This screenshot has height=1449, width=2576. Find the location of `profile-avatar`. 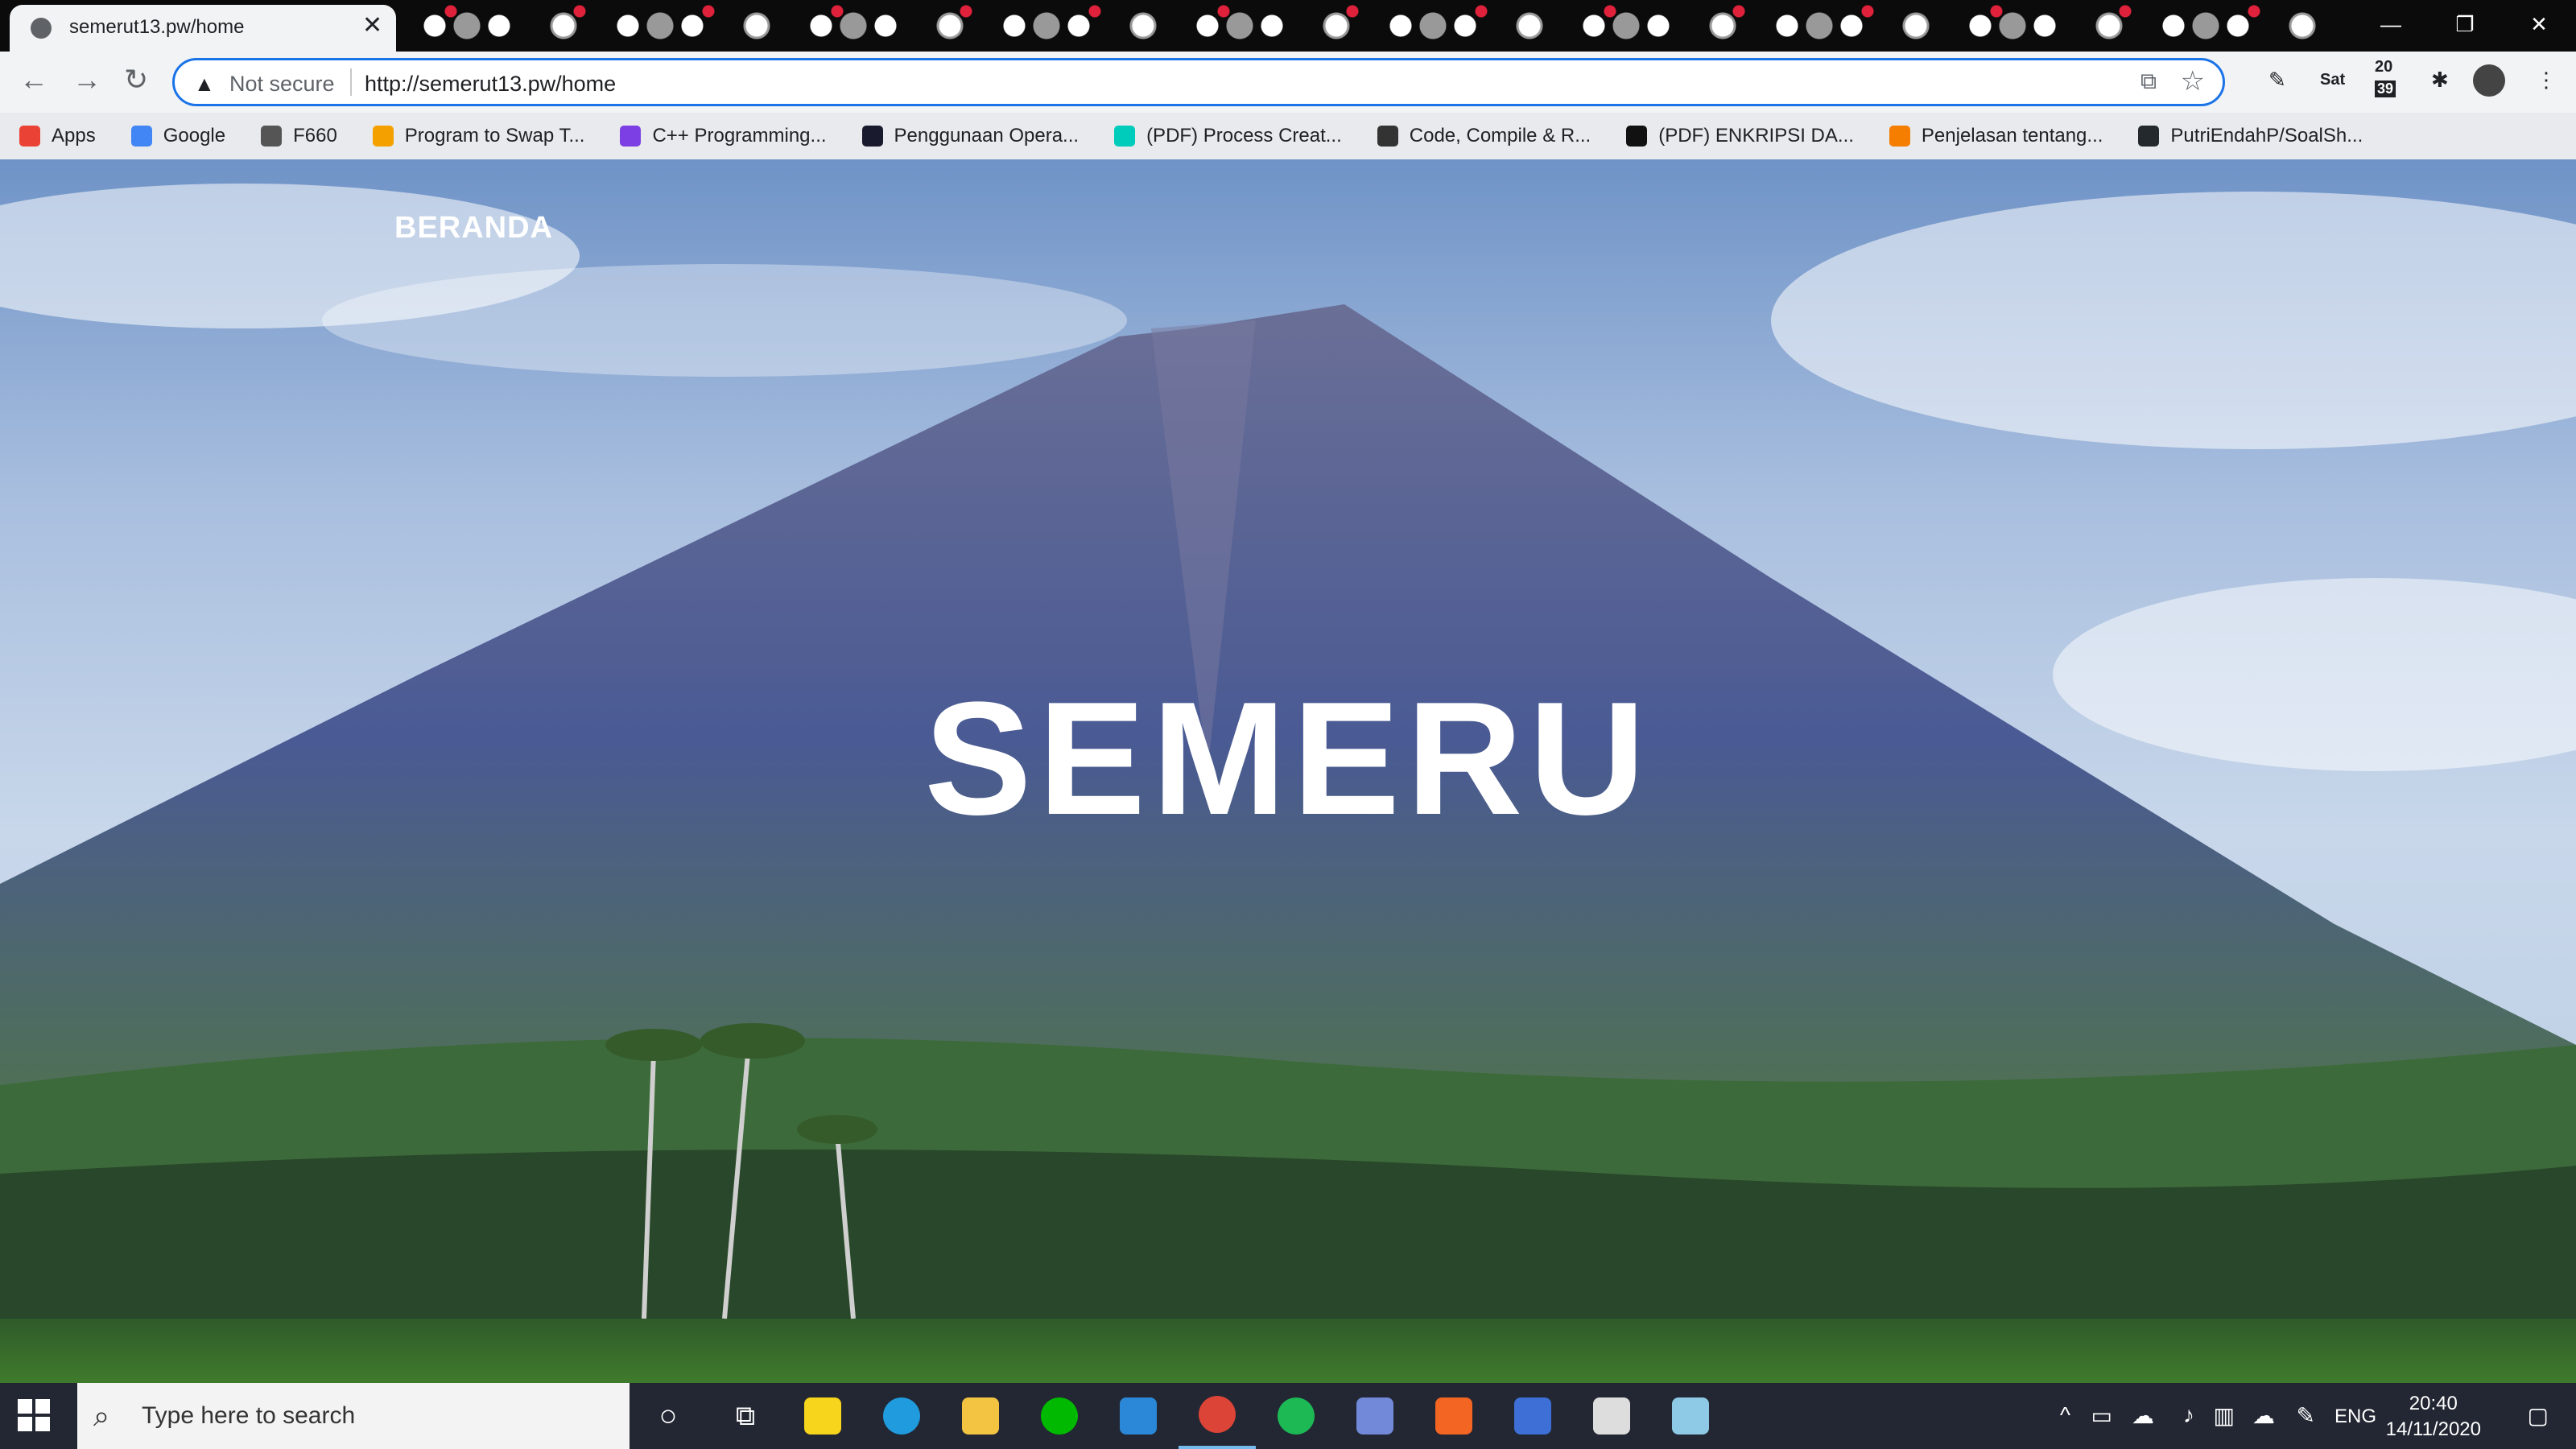

profile-avatar is located at coordinates (2489, 80).